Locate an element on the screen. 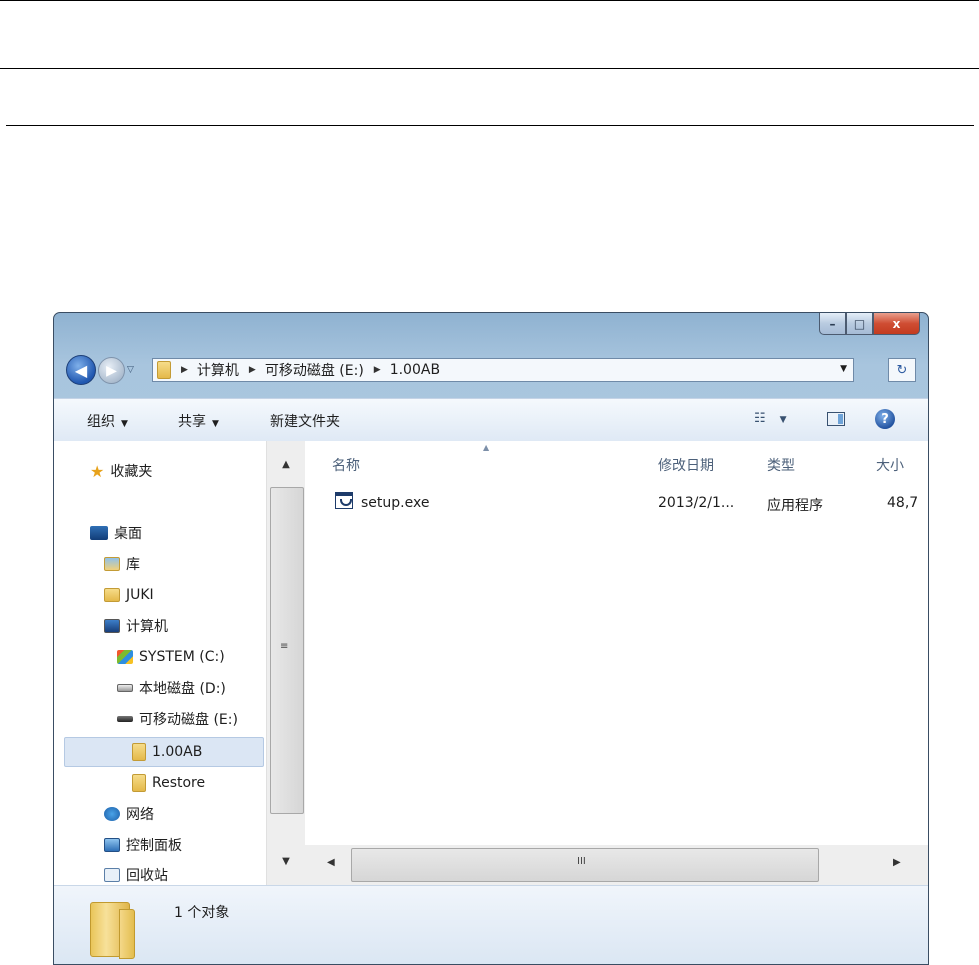  column-header-type: 类型 is located at coordinates (781, 465).